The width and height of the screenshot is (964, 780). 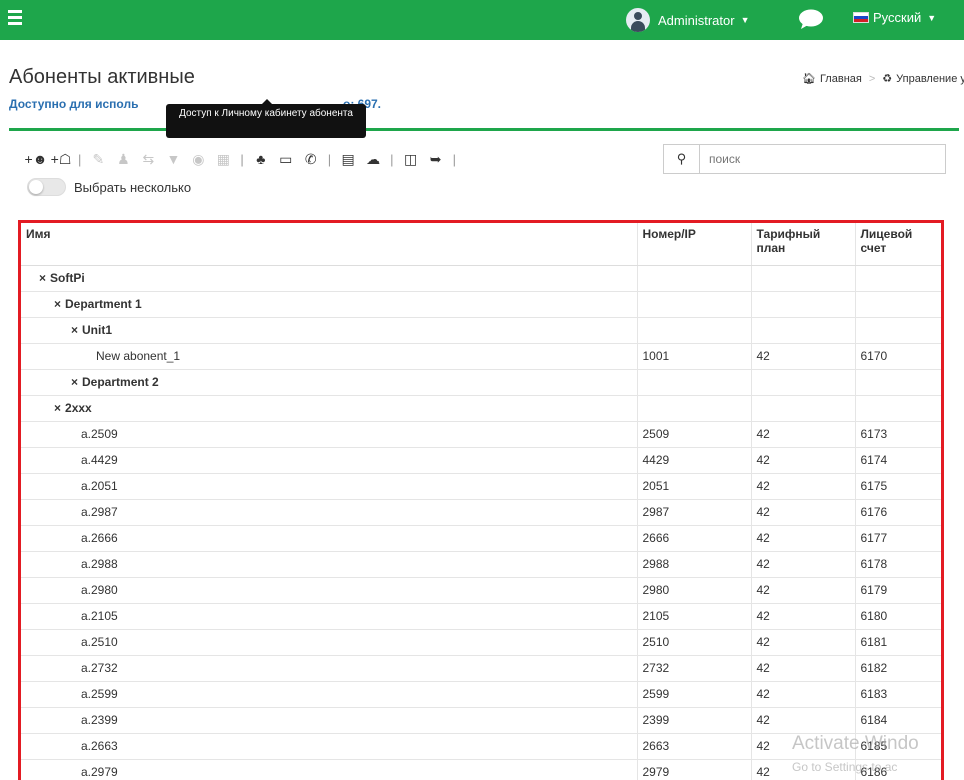 I want to click on row-name: a.2509, so click(x=99, y=434).